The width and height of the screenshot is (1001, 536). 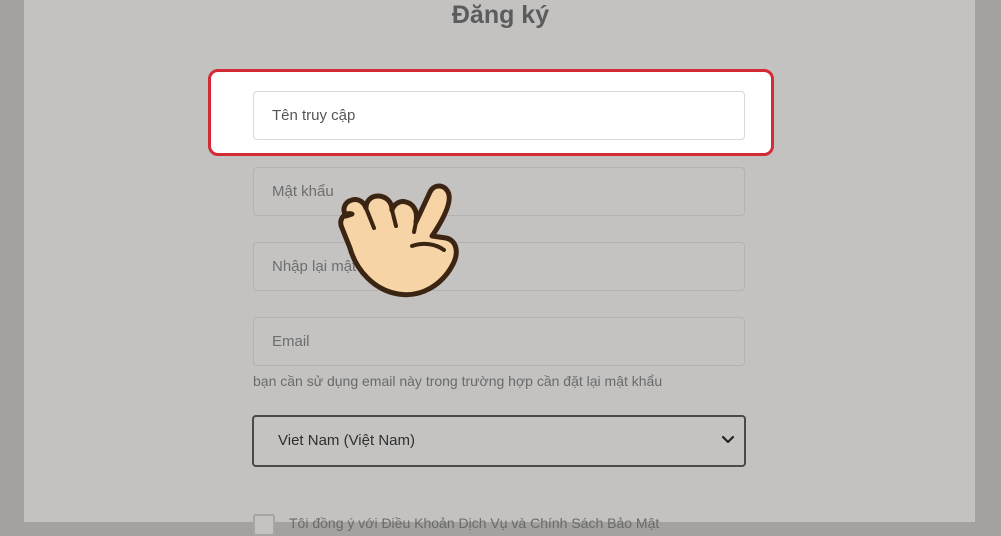 I want to click on username-input, so click(x=499, y=115).